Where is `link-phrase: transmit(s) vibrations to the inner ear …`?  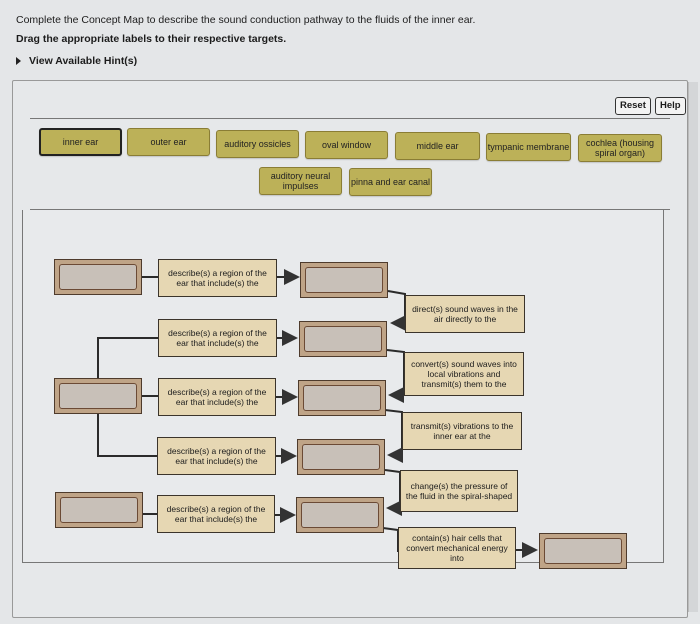 link-phrase: transmit(s) vibrations to the inner ear … is located at coordinates (462, 431).